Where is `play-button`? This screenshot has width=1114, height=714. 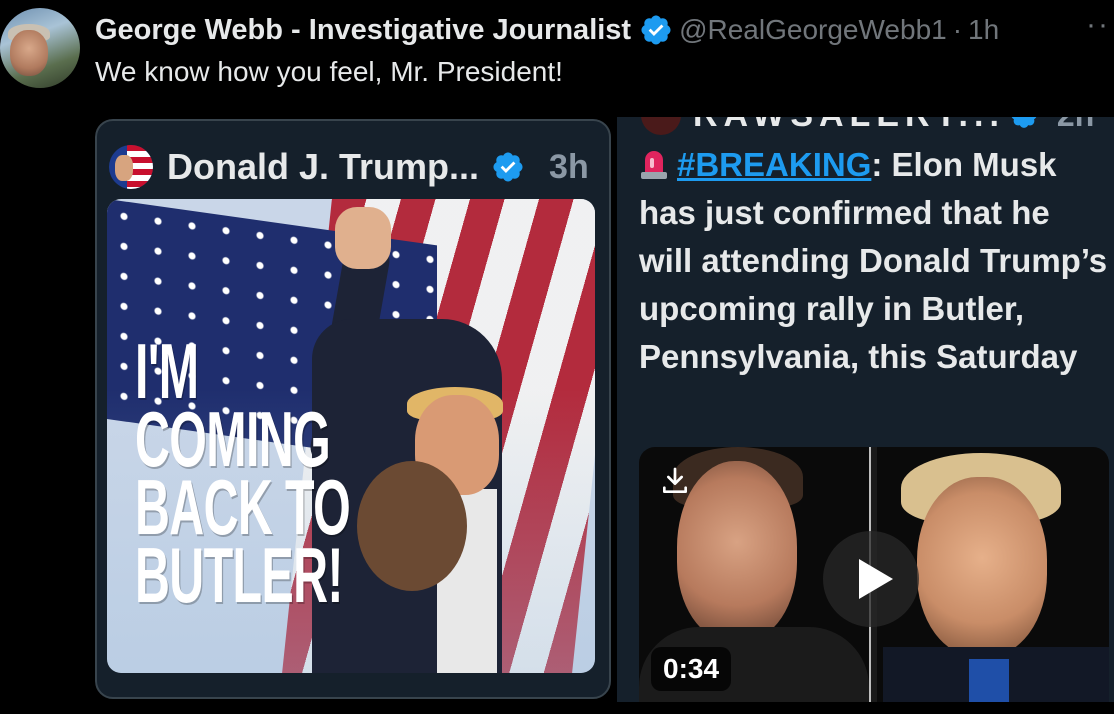 play-button is located at coordinates (871, 579).